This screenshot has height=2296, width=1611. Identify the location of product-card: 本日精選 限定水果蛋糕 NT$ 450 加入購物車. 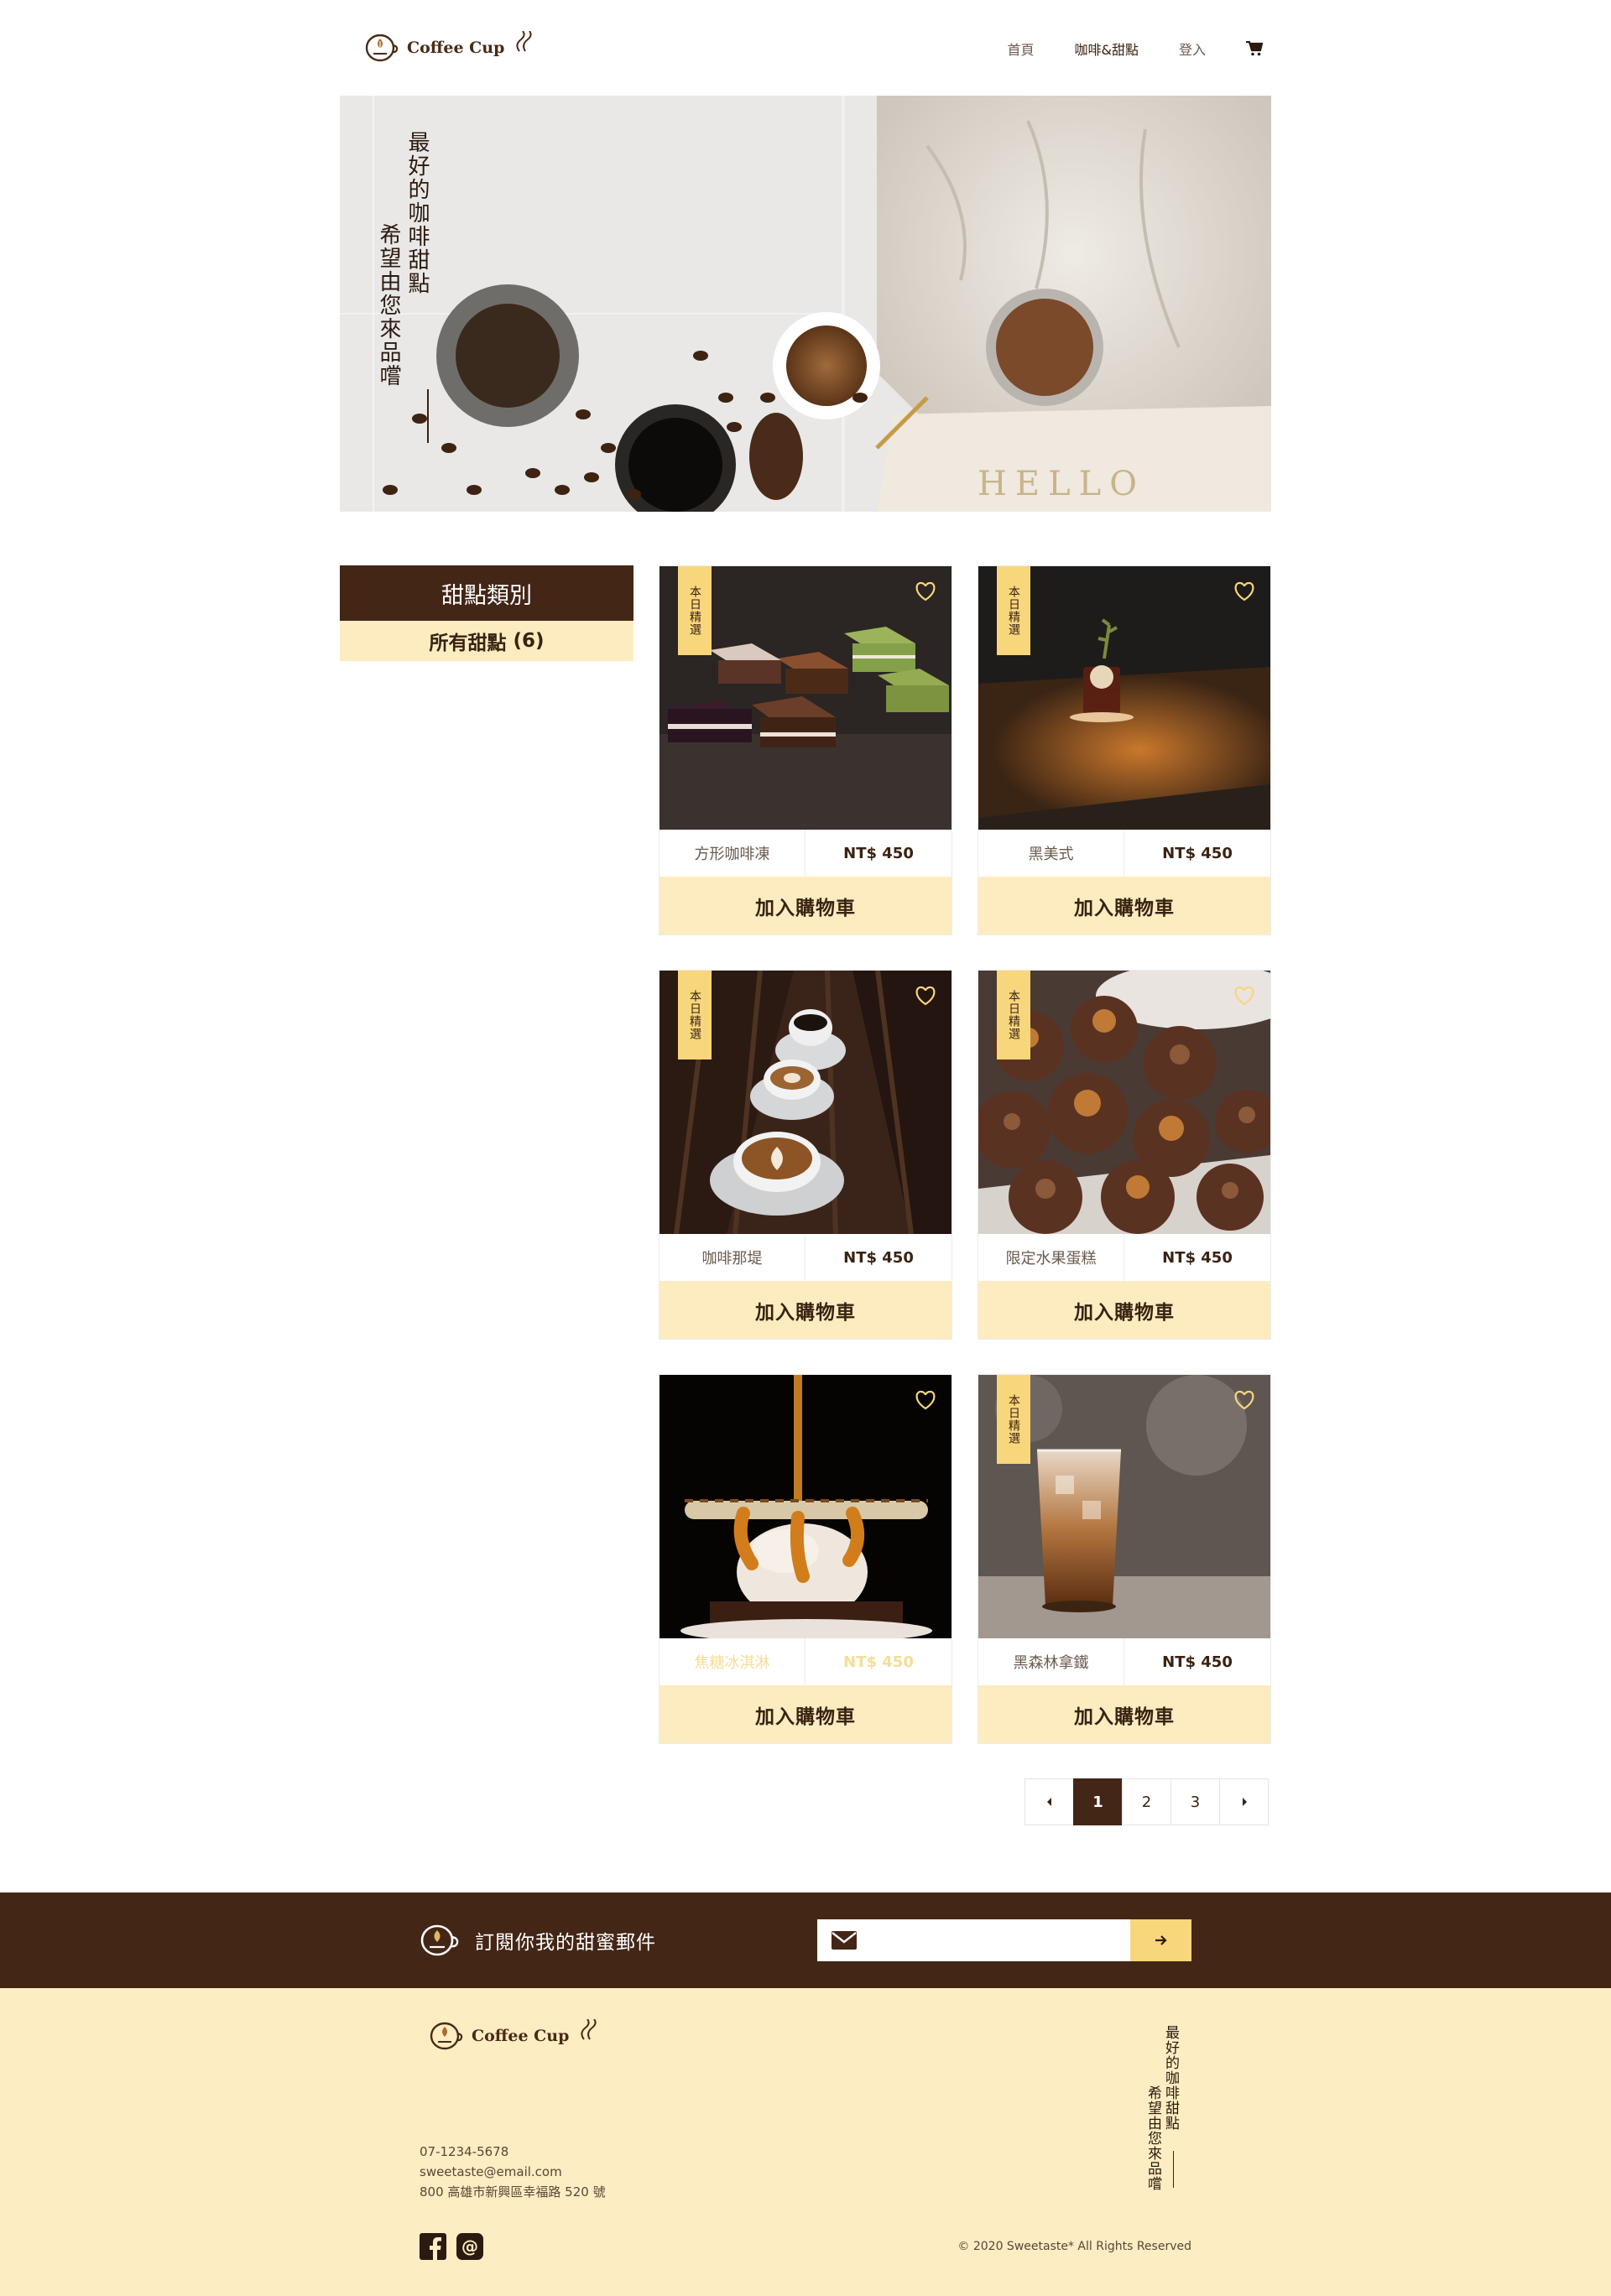
(1125, 1155).